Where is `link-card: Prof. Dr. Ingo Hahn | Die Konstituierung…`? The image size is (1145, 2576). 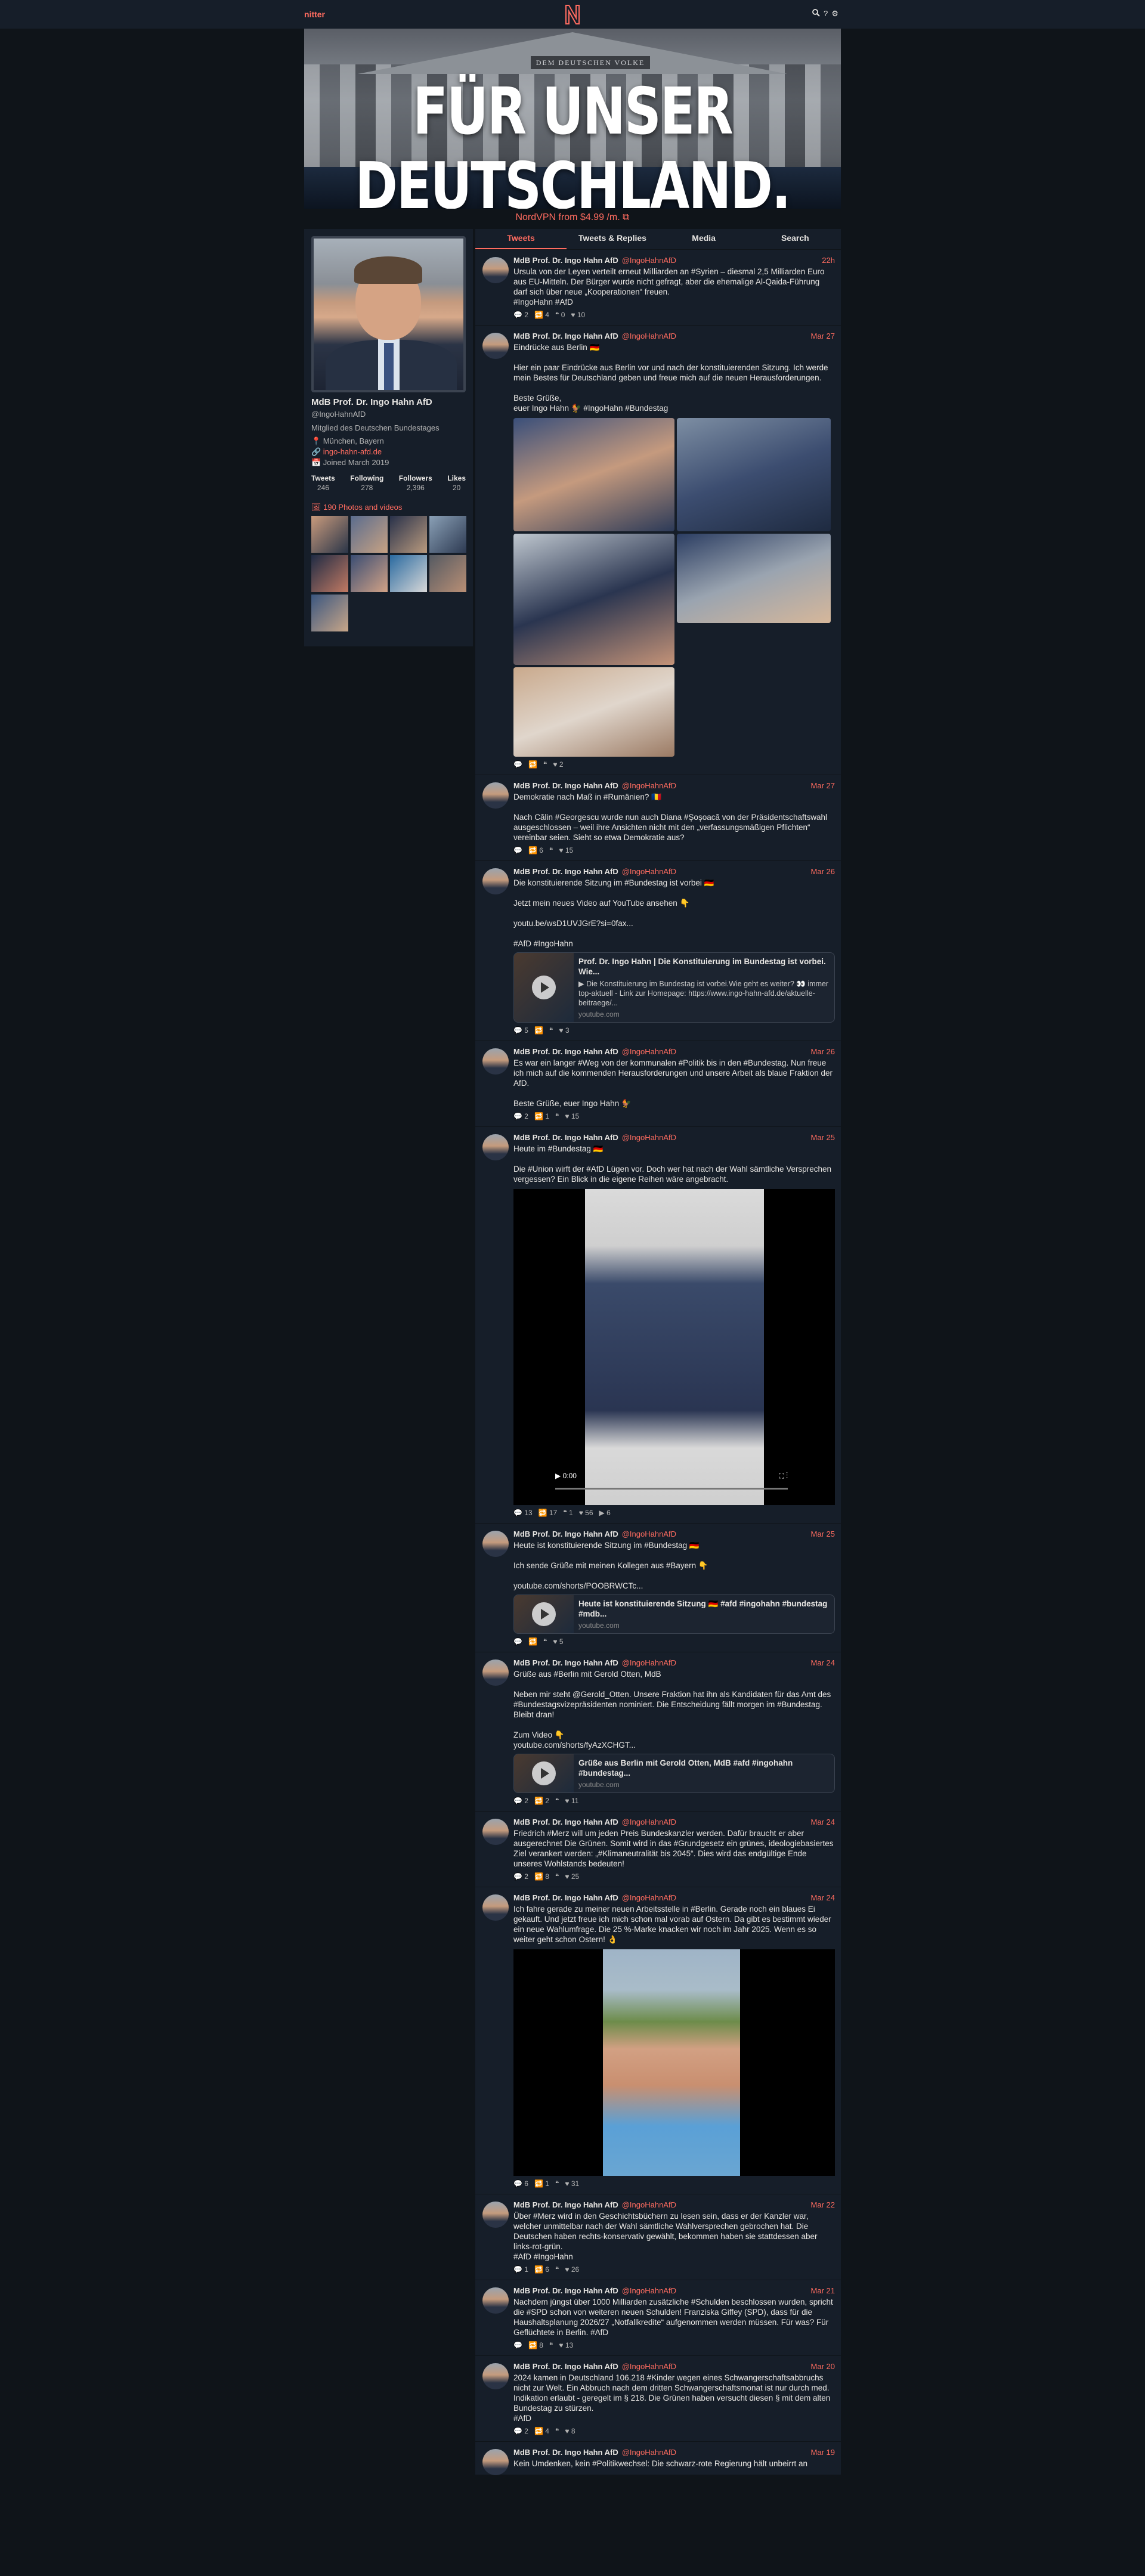 link-card: Prof. Dr. Ingo Hahn | Die Konstituierung… is located at coordinates (674, 988).